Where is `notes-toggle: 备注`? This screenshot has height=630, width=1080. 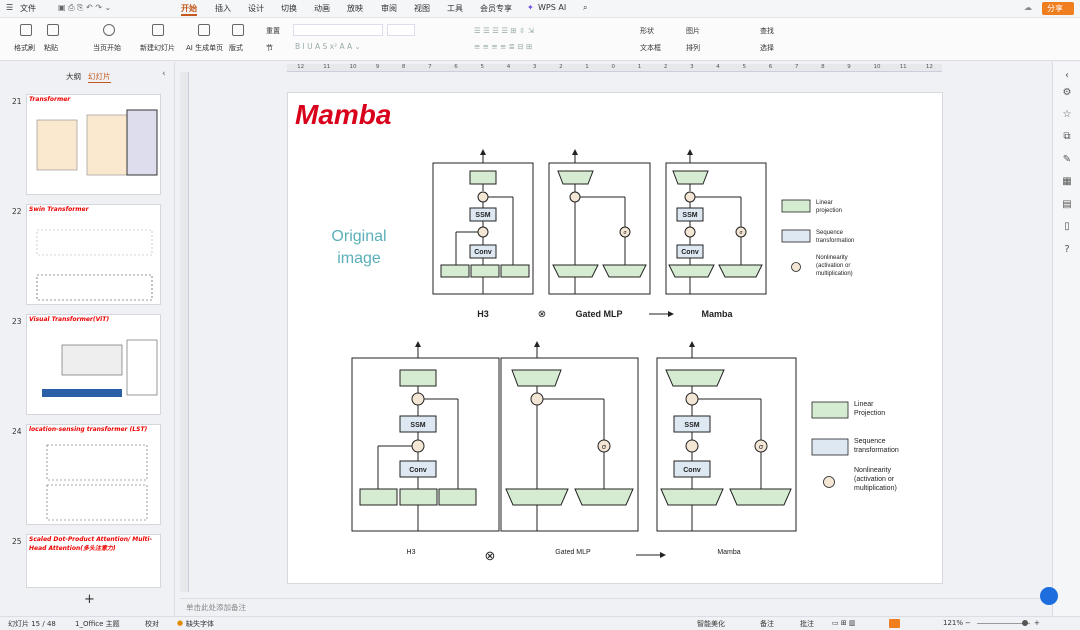
notes-toggle: 备注 is located at coordinates (767, 624).